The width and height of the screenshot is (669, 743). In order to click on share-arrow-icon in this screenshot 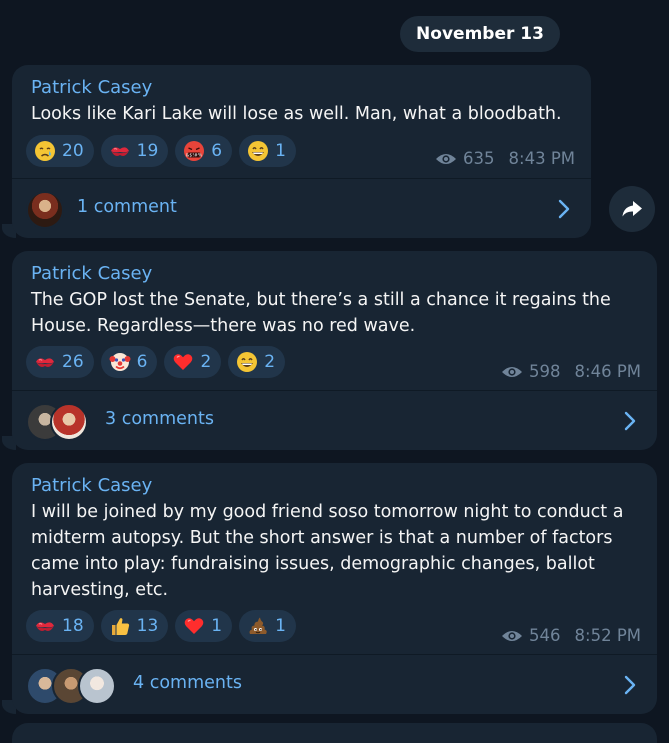, I will do `click(632, 209)`.